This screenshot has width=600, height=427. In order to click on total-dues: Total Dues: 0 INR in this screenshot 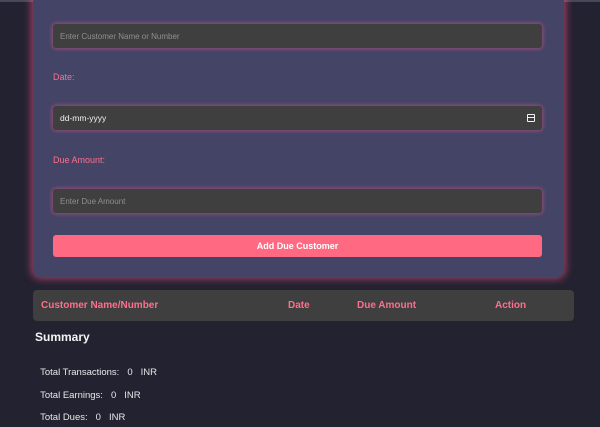, I will do `click(84, 412)`.